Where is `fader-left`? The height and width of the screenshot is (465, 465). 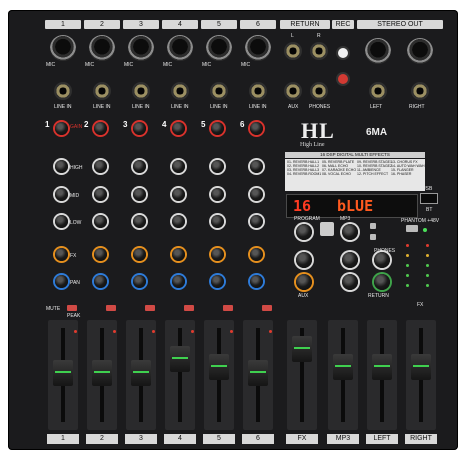
fader-left is located at coordinates (382, 367).